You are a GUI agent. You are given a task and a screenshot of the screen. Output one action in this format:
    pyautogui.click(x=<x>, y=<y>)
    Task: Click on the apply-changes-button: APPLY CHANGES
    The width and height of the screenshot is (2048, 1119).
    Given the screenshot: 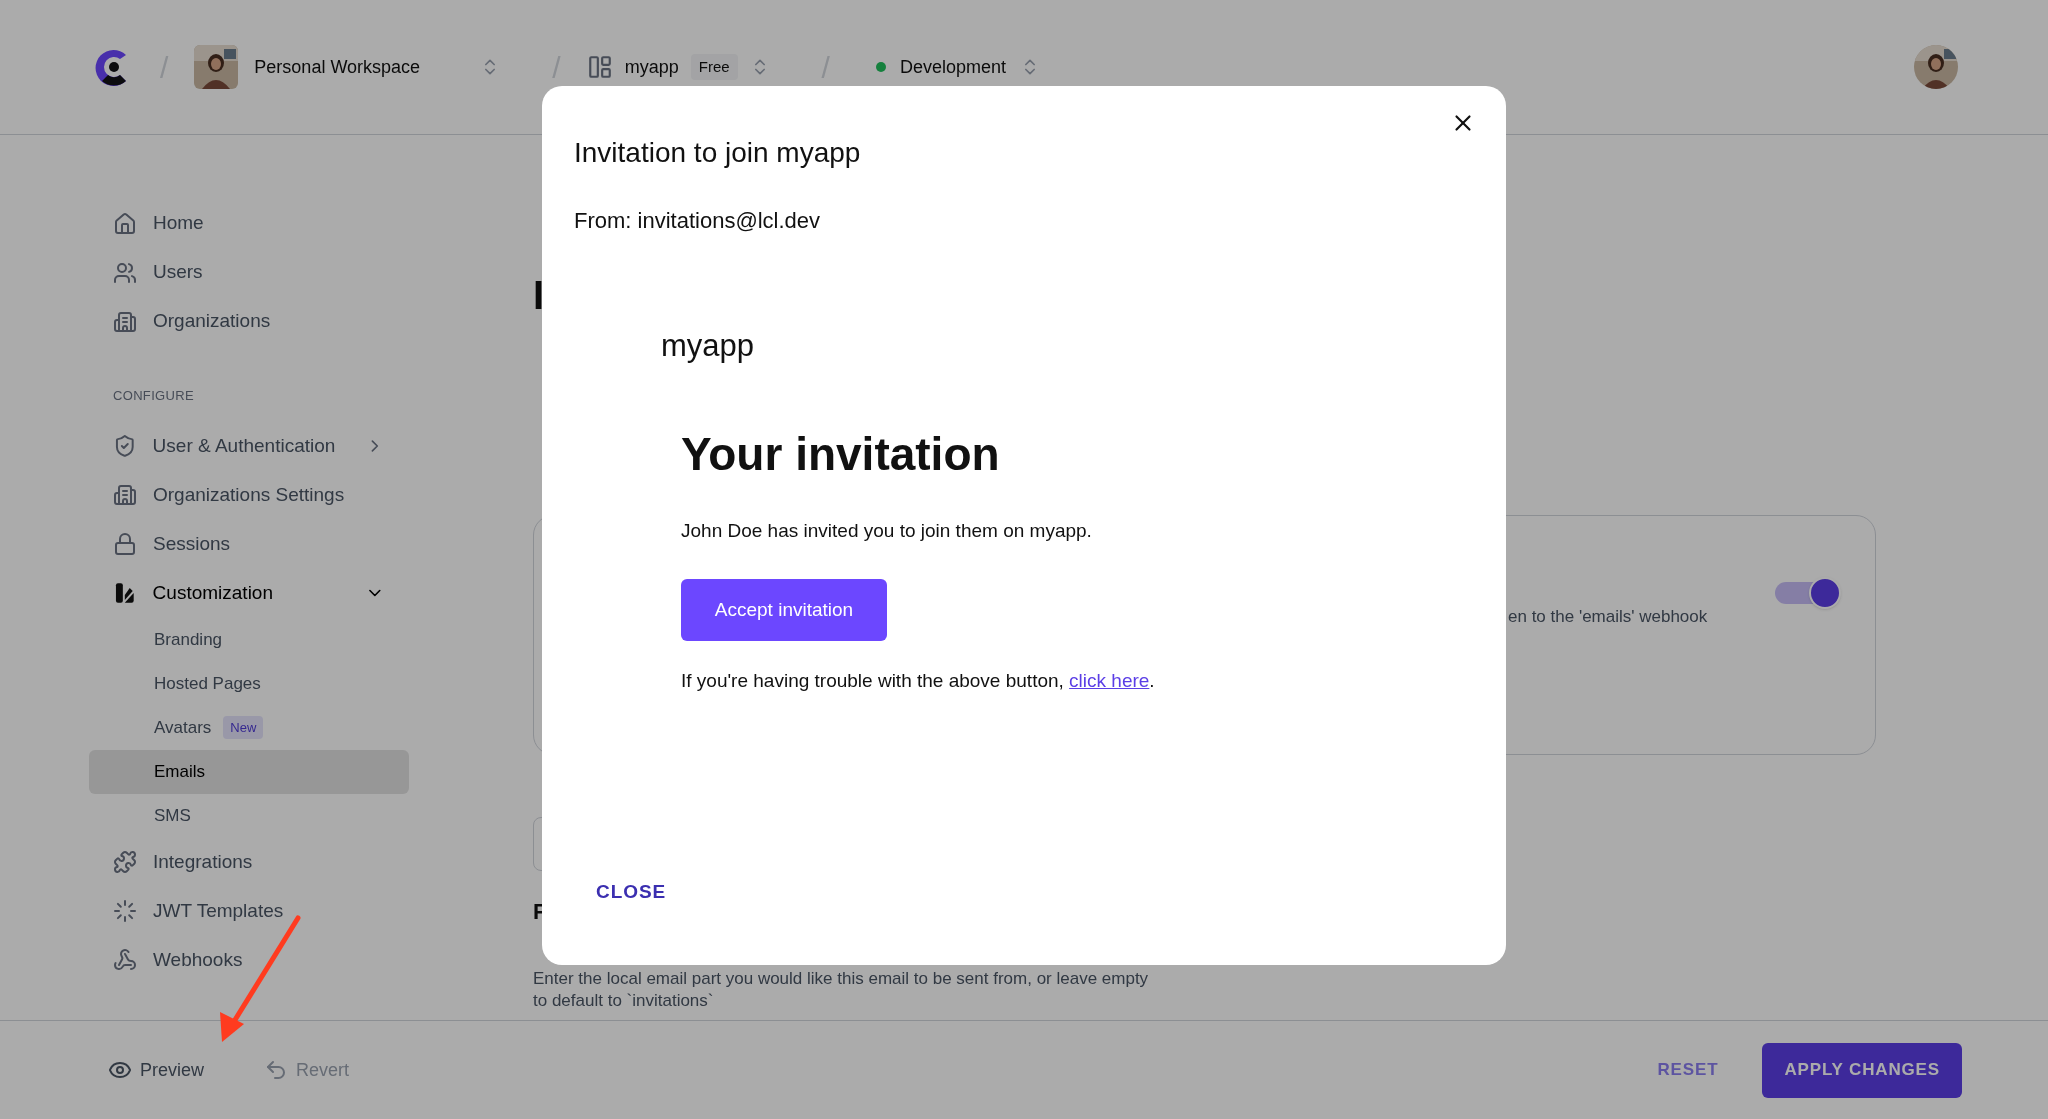 What is the action you would take?
    pyautogui.click(x=1862, y=1070)
    